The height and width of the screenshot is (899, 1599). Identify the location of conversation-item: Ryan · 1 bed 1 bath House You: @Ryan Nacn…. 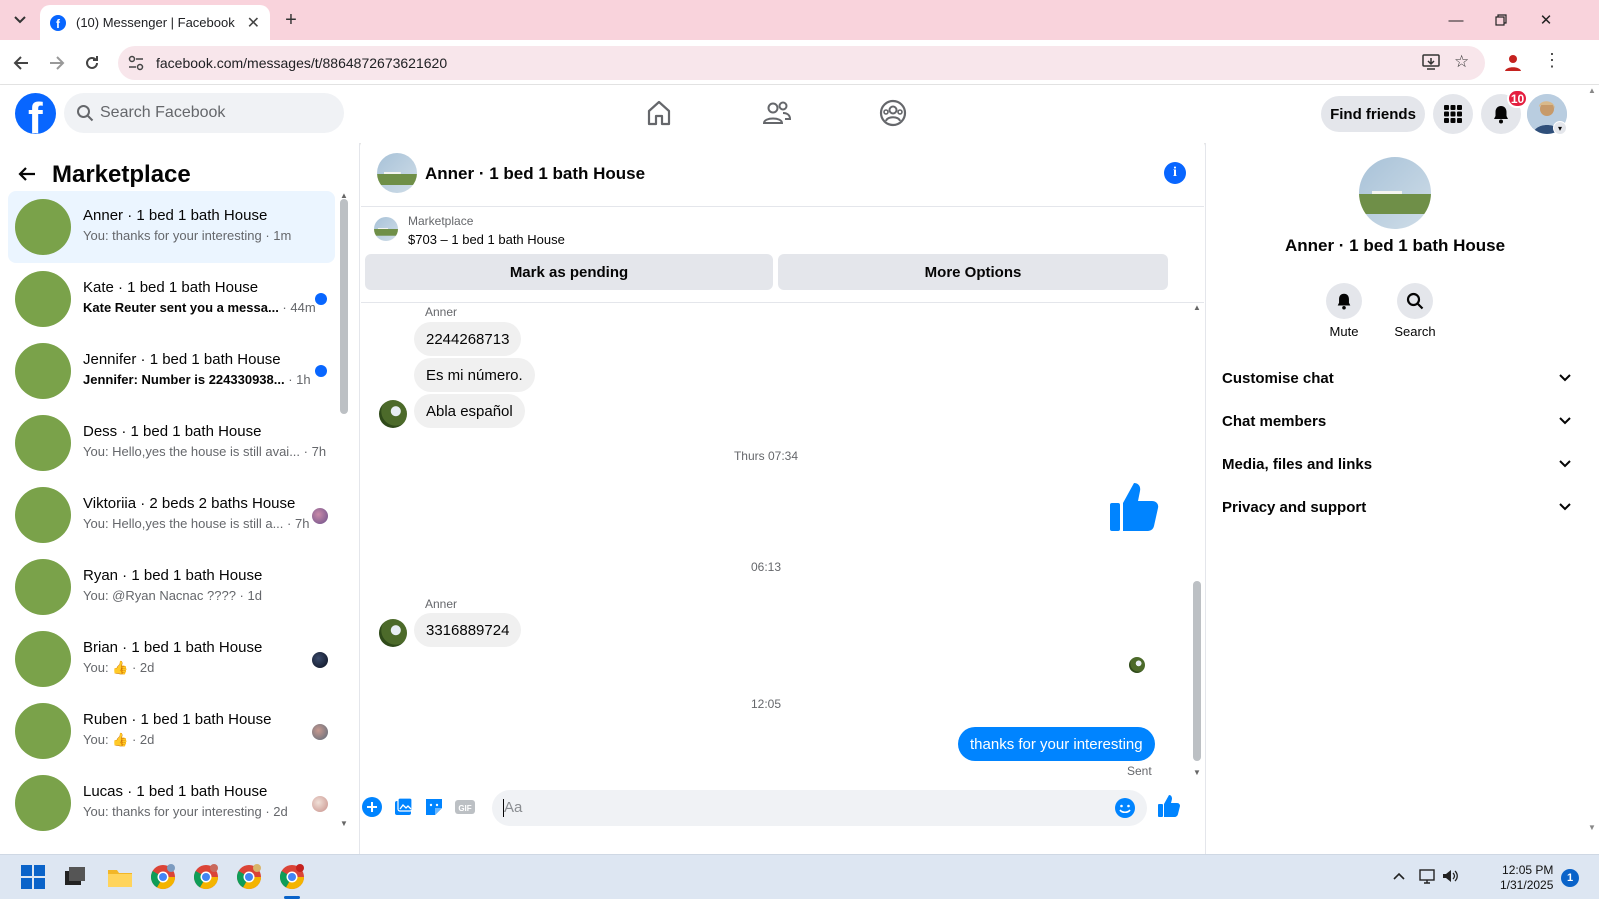
(171, 587).